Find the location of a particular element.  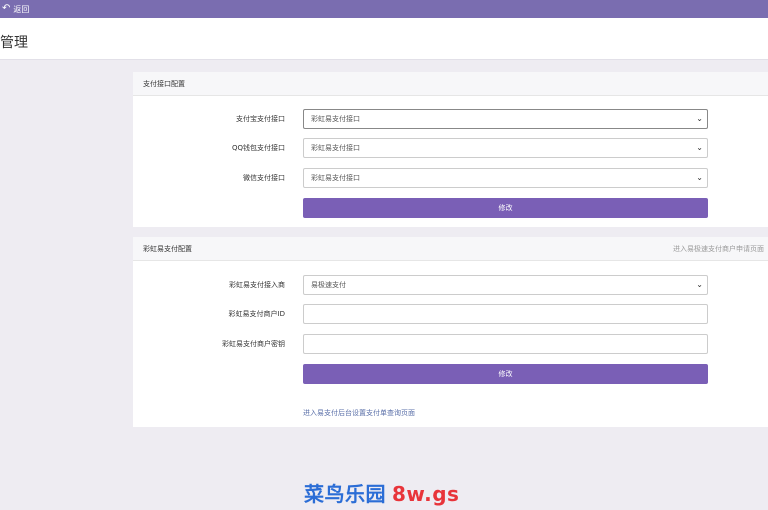

merchant-id-input is located at coordinates (505, 314).